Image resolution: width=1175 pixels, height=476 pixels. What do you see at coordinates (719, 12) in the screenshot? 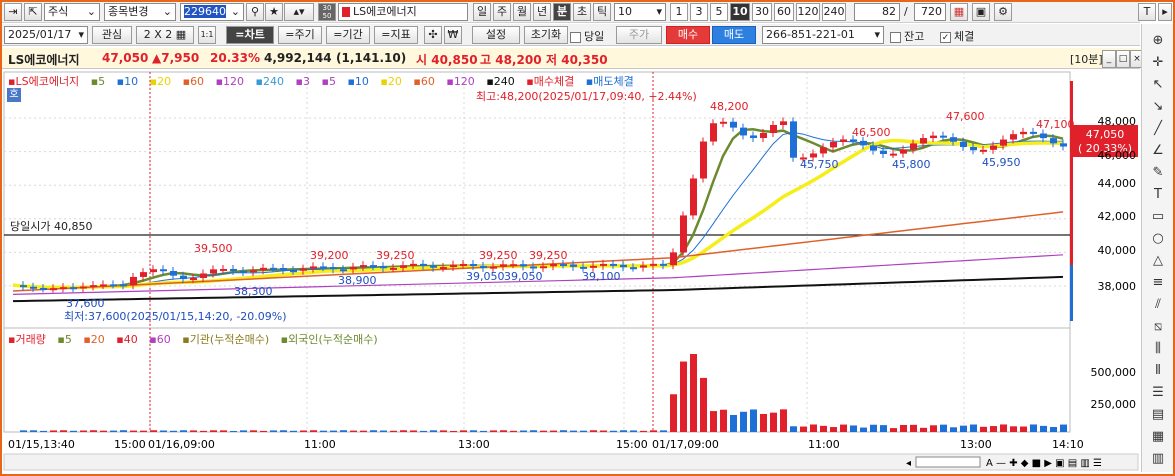
I see `interval-5: 5` at bounding box center [719, 12].